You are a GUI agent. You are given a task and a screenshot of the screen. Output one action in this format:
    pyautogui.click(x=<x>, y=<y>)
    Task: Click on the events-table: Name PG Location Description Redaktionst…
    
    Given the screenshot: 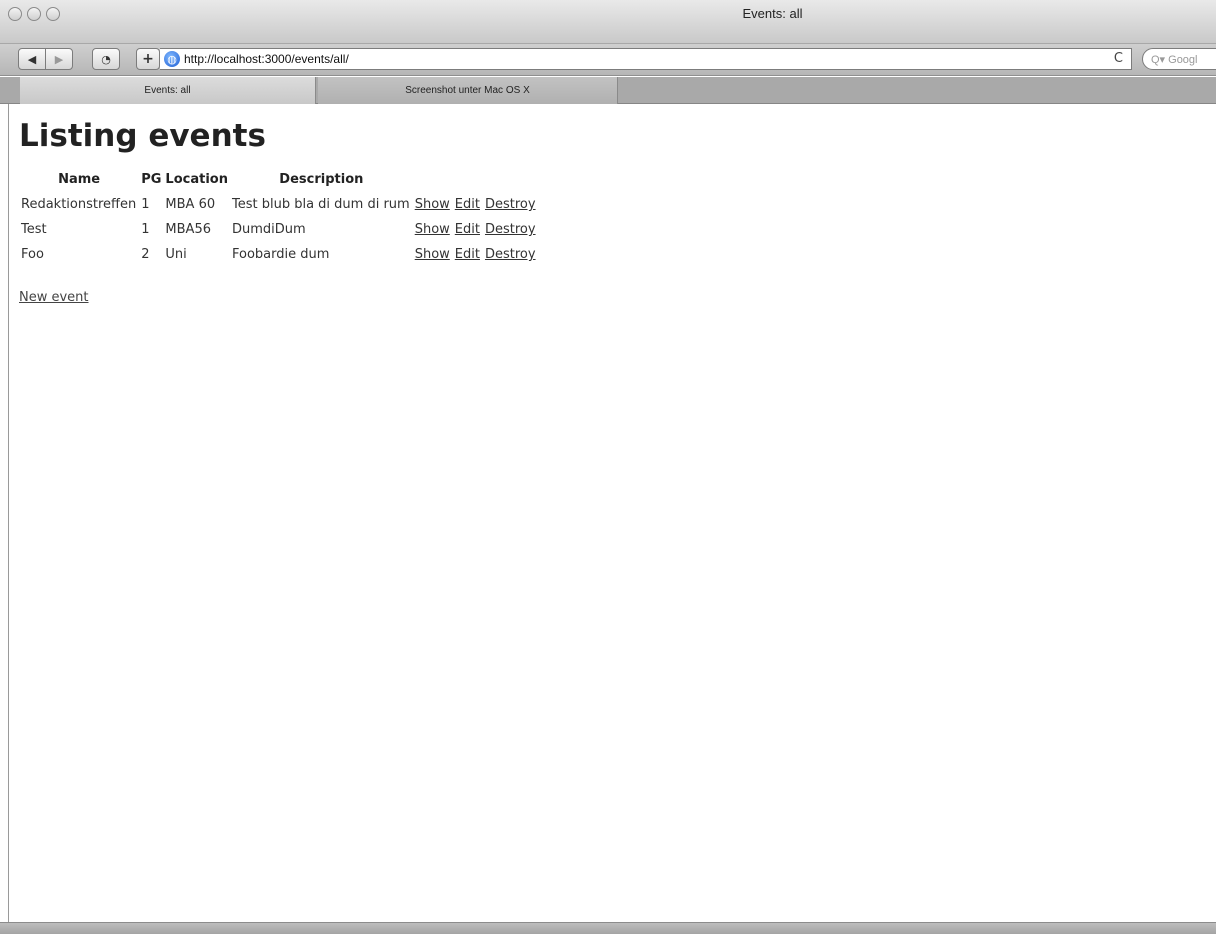 What is the action you would take?
    pyautogui.click(x=279, y=220)
    